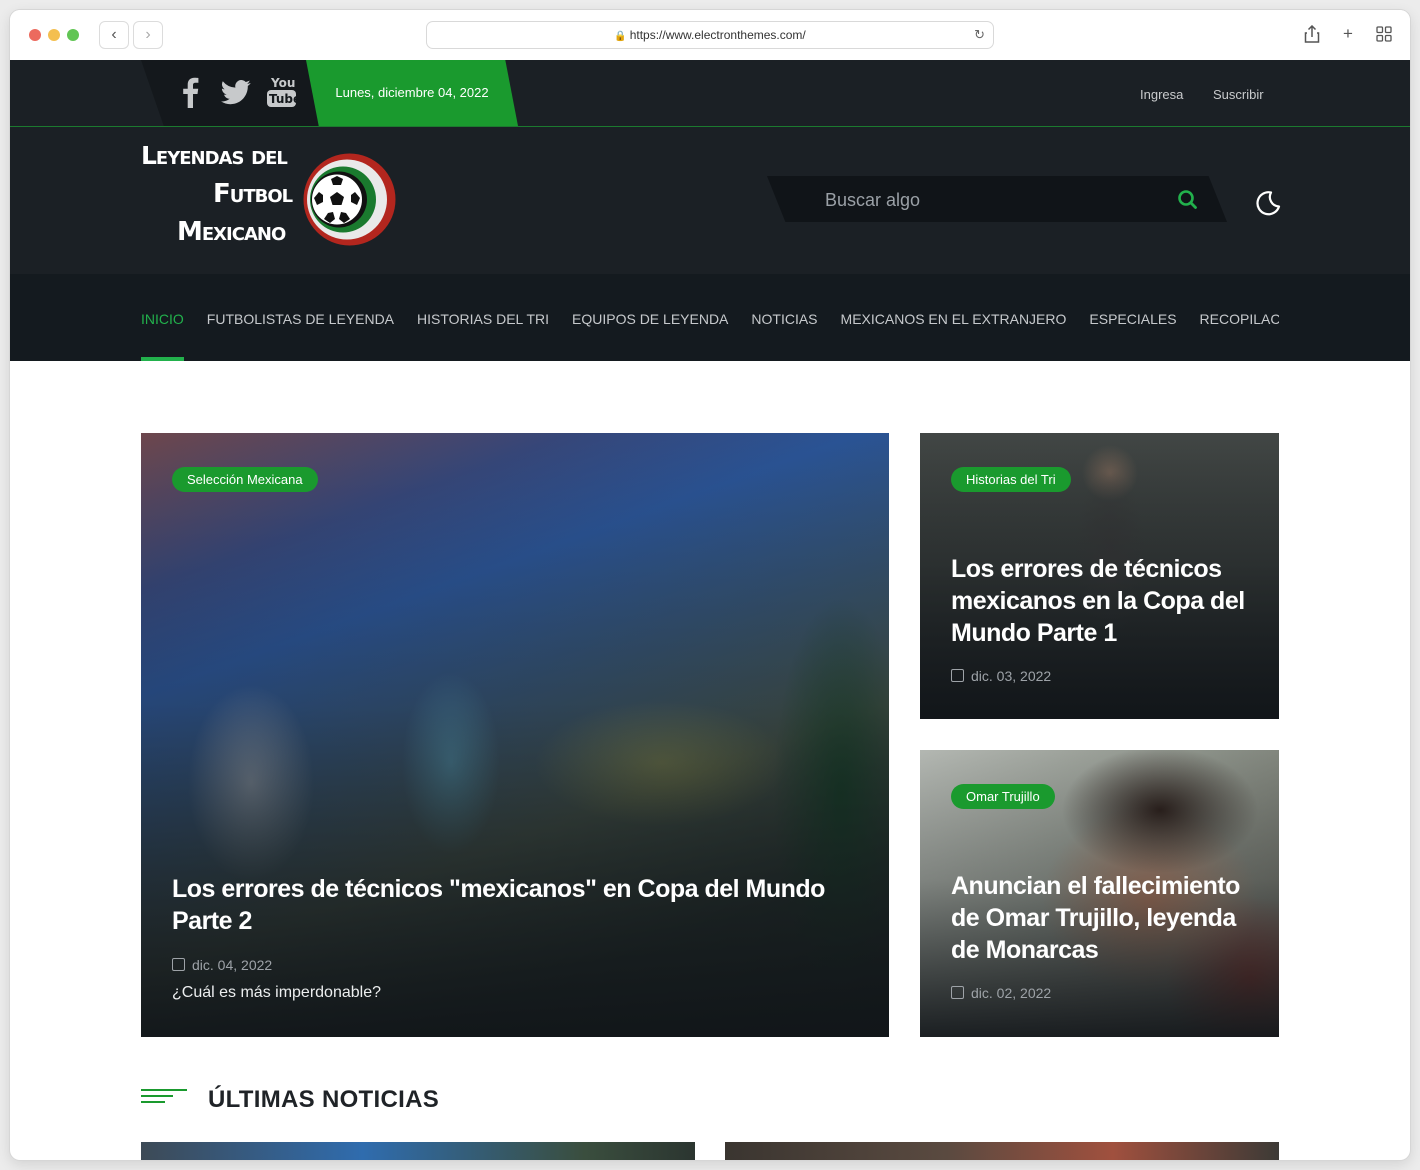 The width and height of the screenshot is (1420, 1170). I want to click on forward-button: ›, so click(148, 35).